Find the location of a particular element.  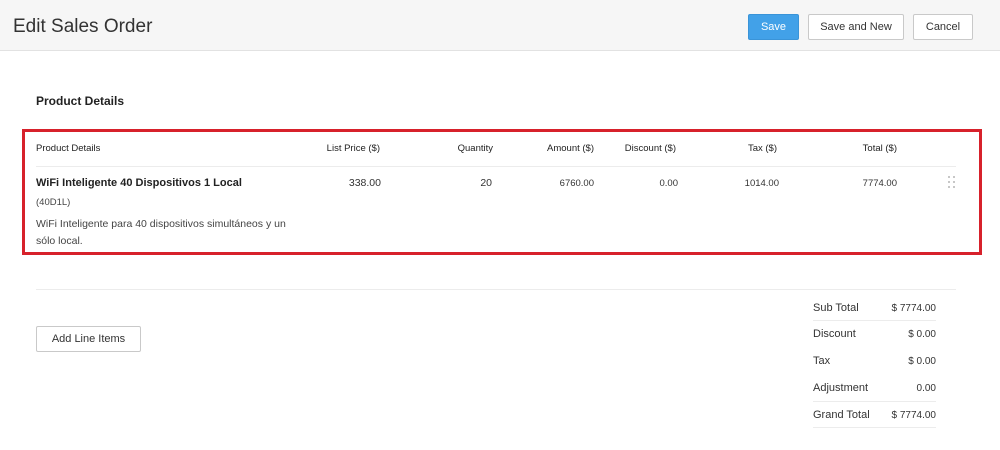

section-title: Product Details is located at coordinates (80, 101).